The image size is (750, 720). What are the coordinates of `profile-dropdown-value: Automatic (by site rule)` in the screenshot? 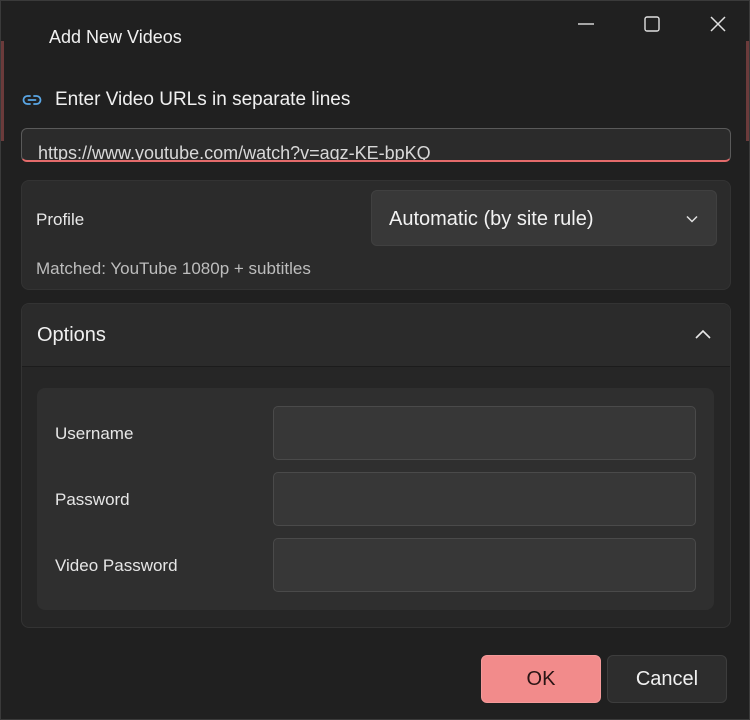 It's located at (491, 219).